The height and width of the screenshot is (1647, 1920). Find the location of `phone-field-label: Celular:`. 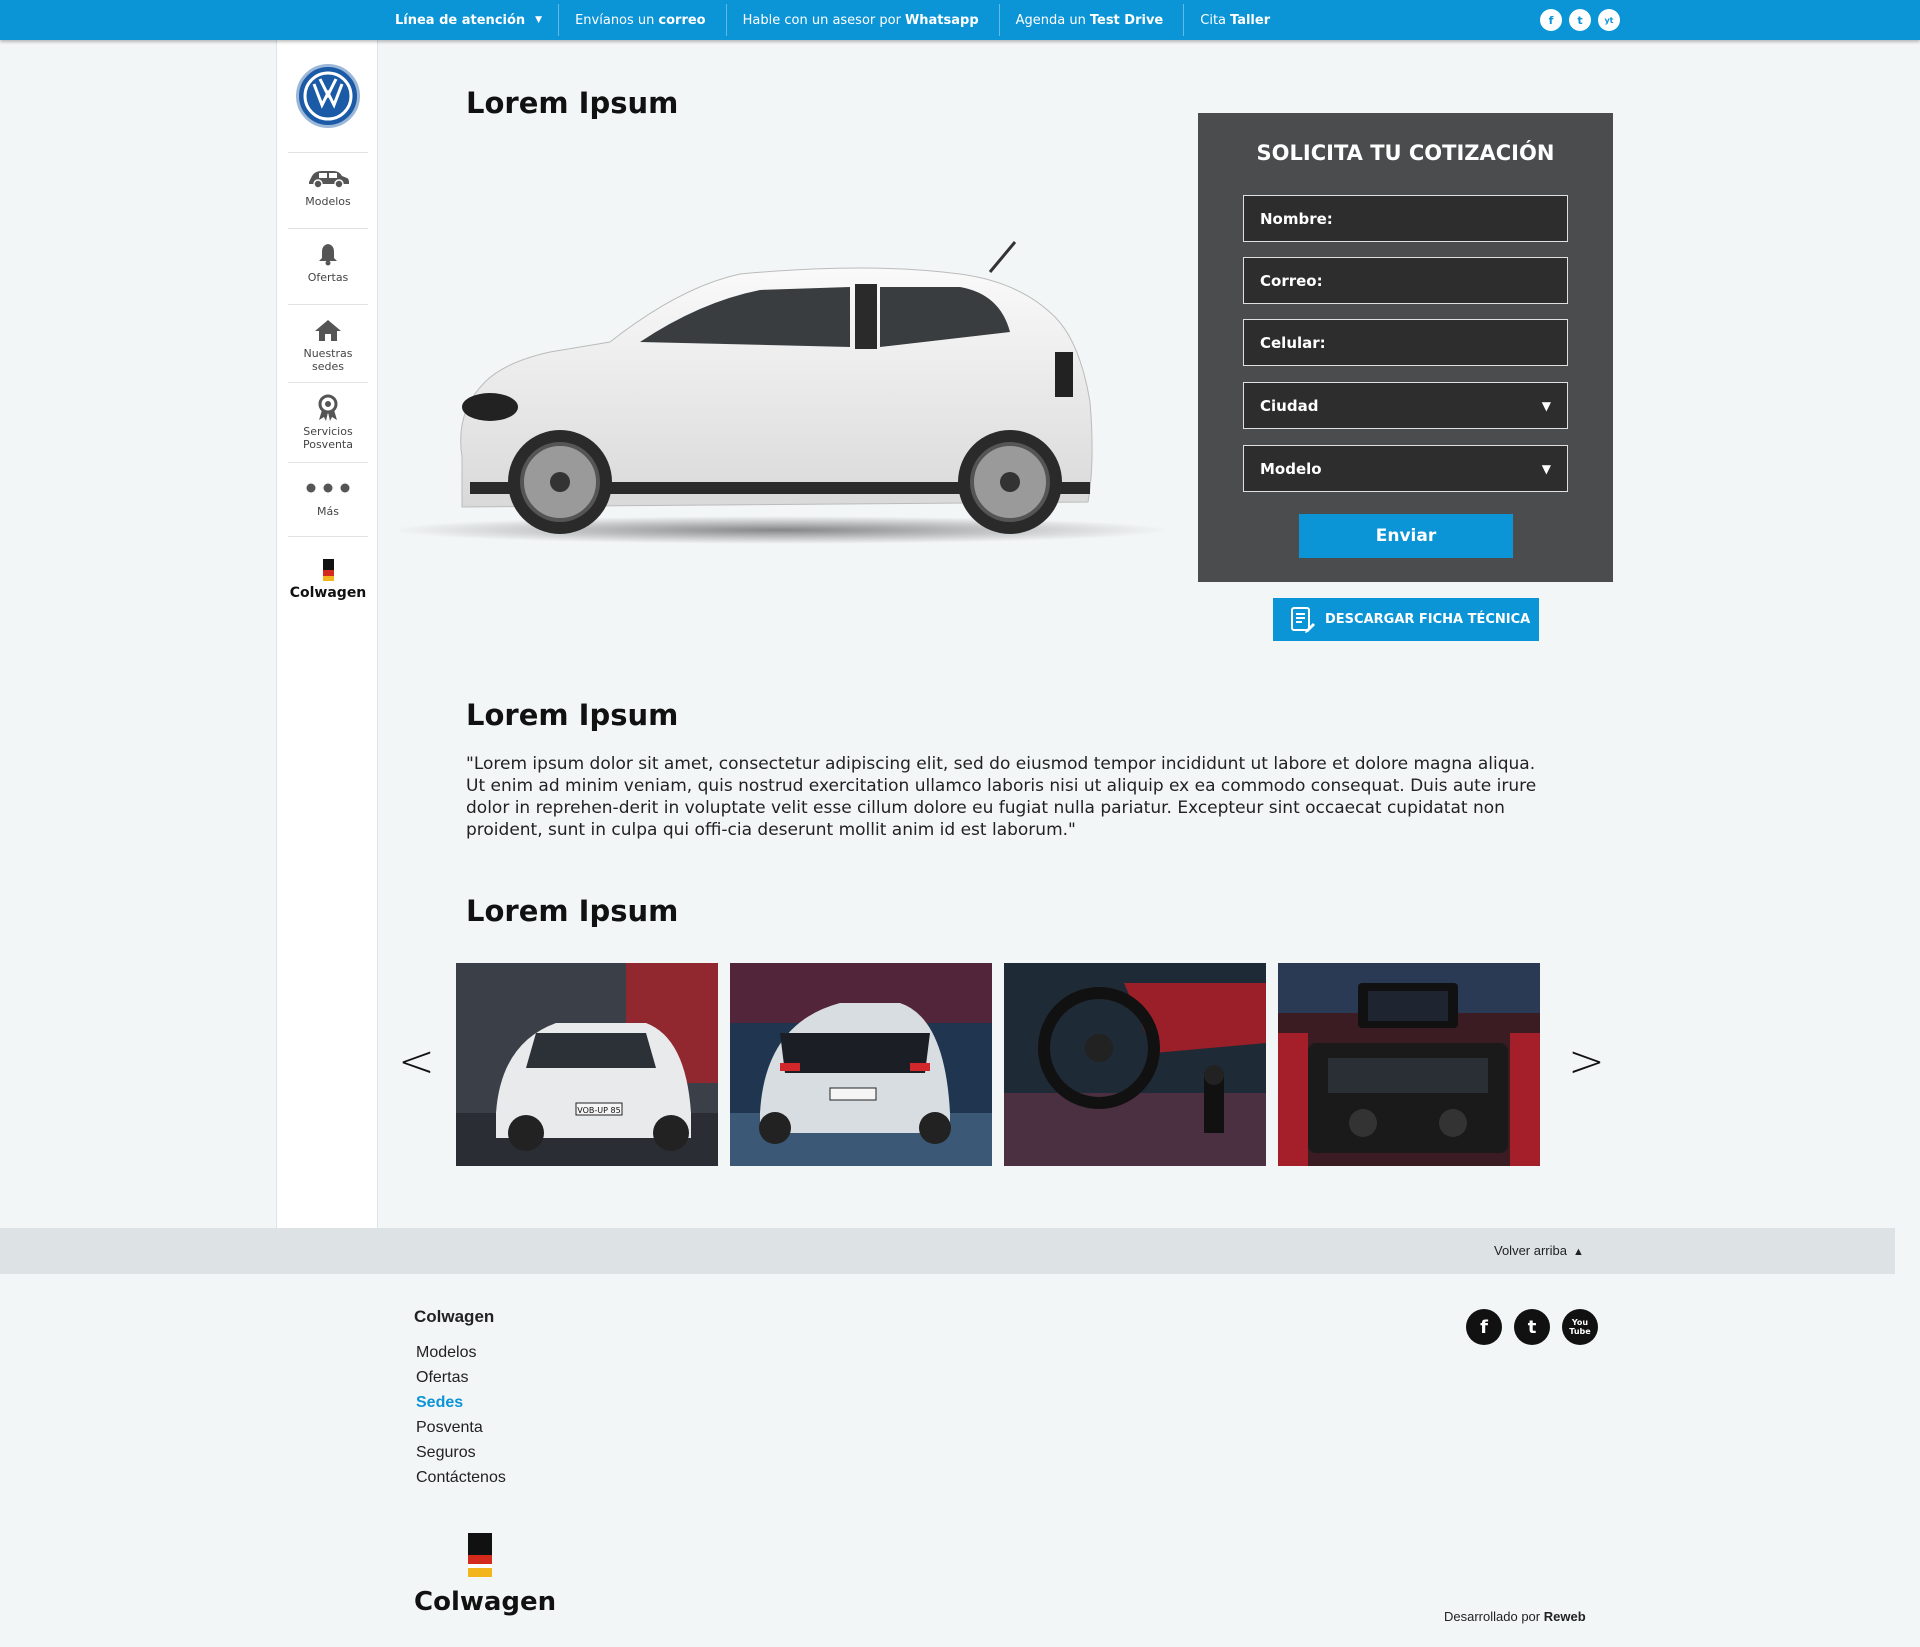

phone-field-label: Celular: is located at coordinates (1293, 342).